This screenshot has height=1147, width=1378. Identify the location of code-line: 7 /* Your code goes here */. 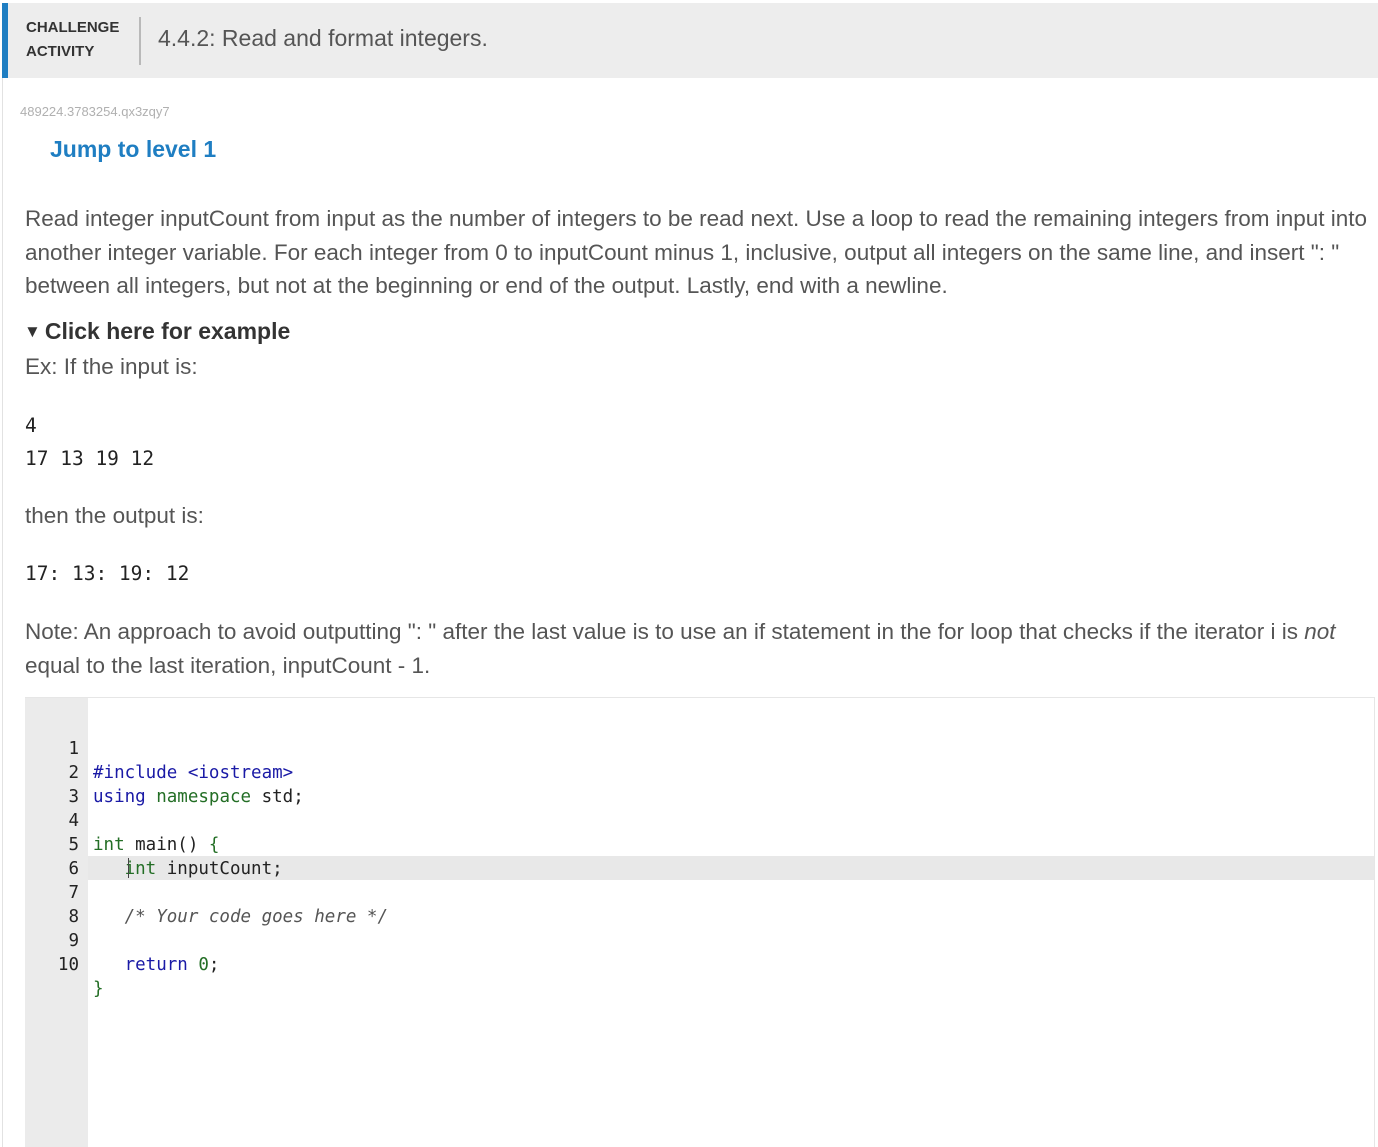
(699, 892).